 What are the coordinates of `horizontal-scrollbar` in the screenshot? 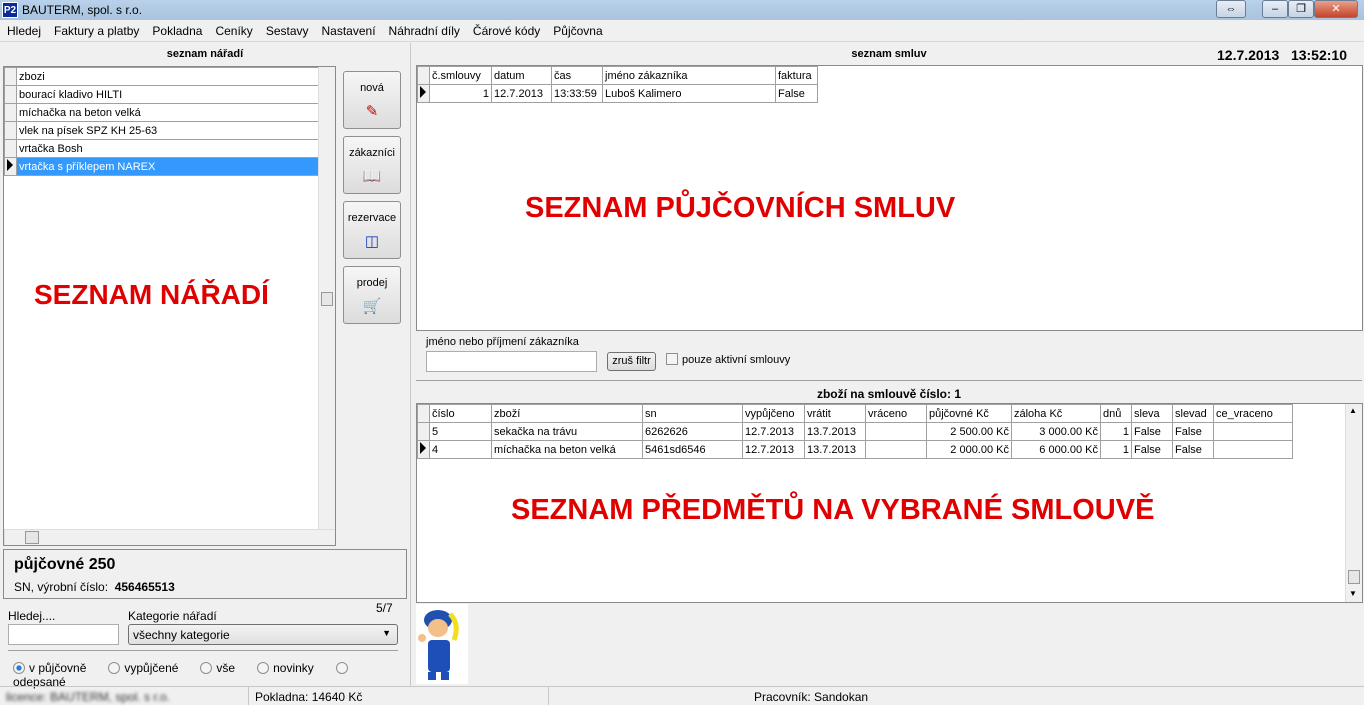 It's located at (169, 537).